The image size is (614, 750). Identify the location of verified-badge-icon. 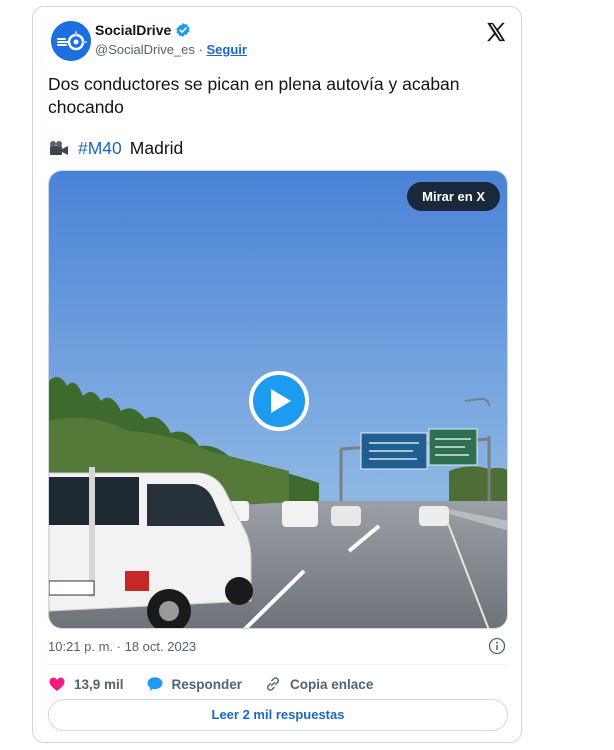
(183, 30).